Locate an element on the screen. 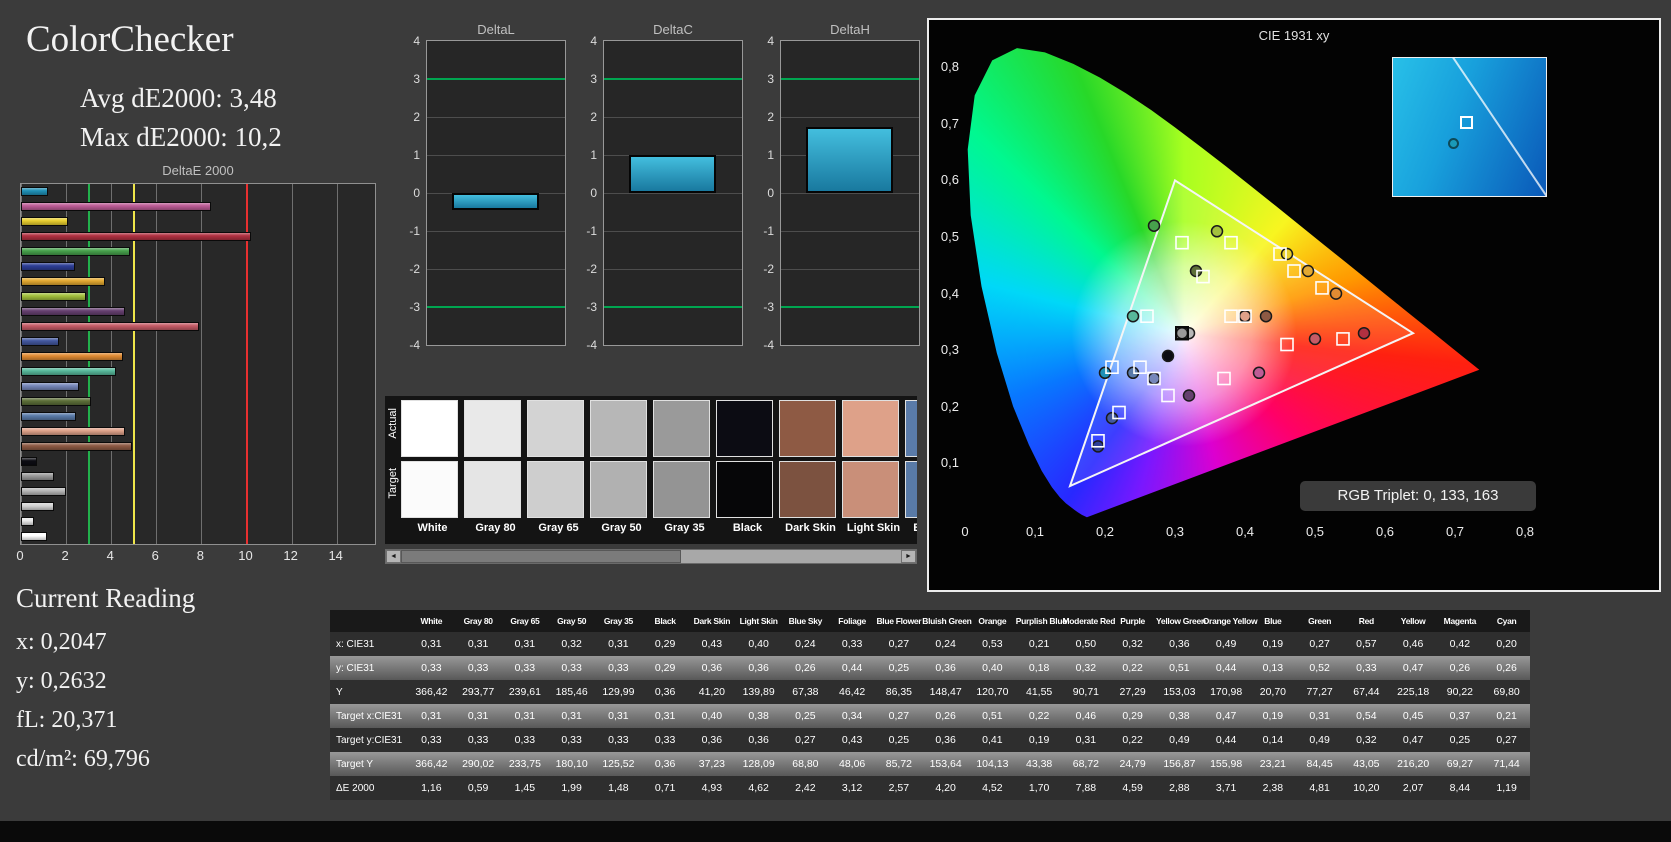  deltah-chart-title: DeltaH is located at coordinates (850, 29).